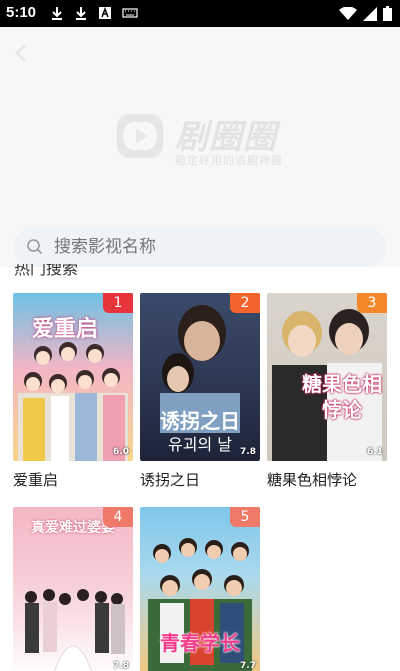 This screenshot has height=671, width=400. I want to click on rank-badge: 3, so click(372, 303).